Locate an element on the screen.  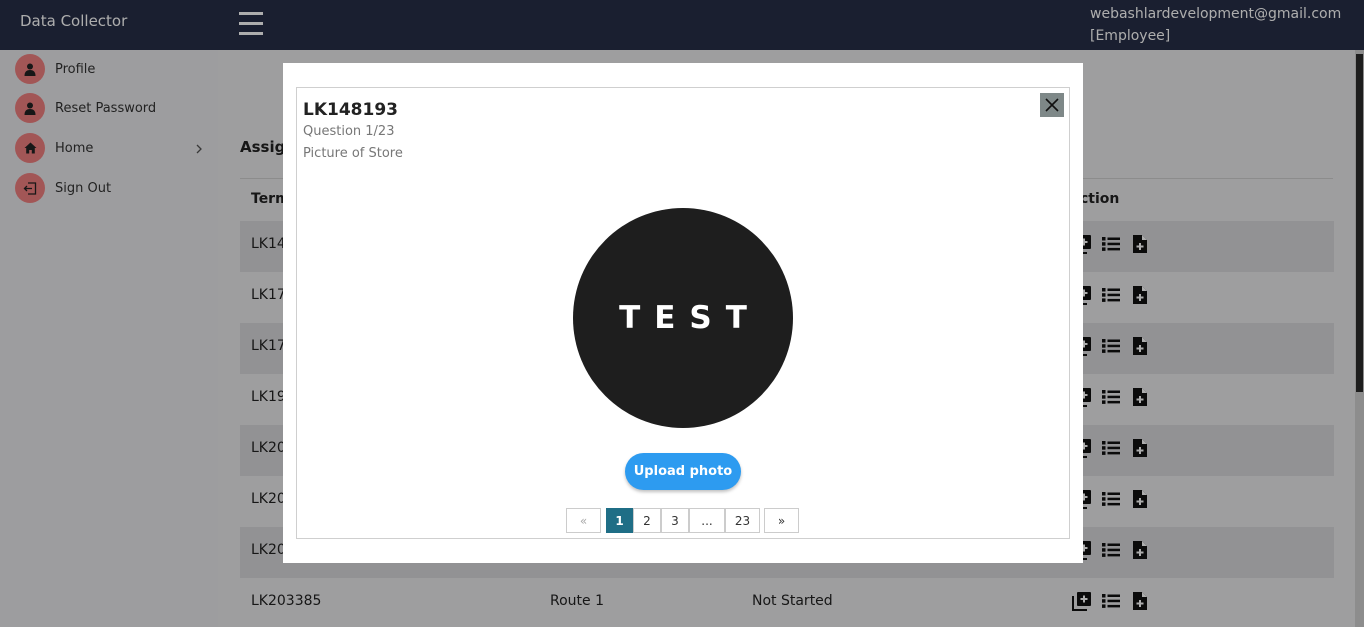
pagination-next: » is located at coordinates (781, 520).